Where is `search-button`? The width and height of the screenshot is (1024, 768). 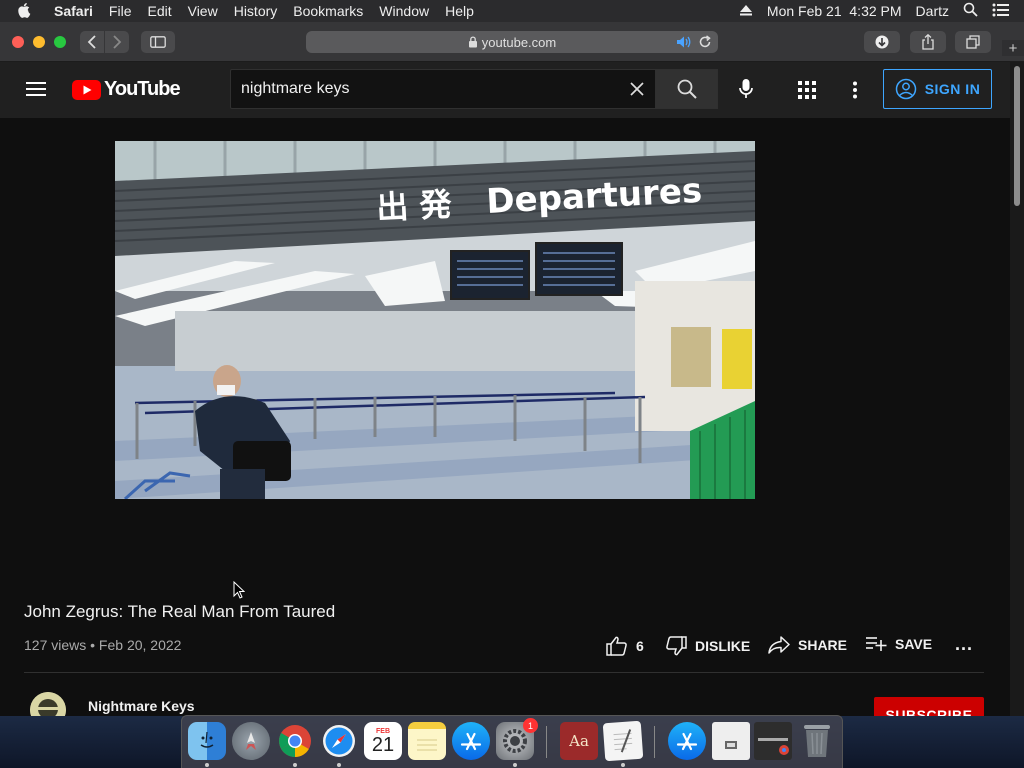
search-button is located at coordinates (686, 89).